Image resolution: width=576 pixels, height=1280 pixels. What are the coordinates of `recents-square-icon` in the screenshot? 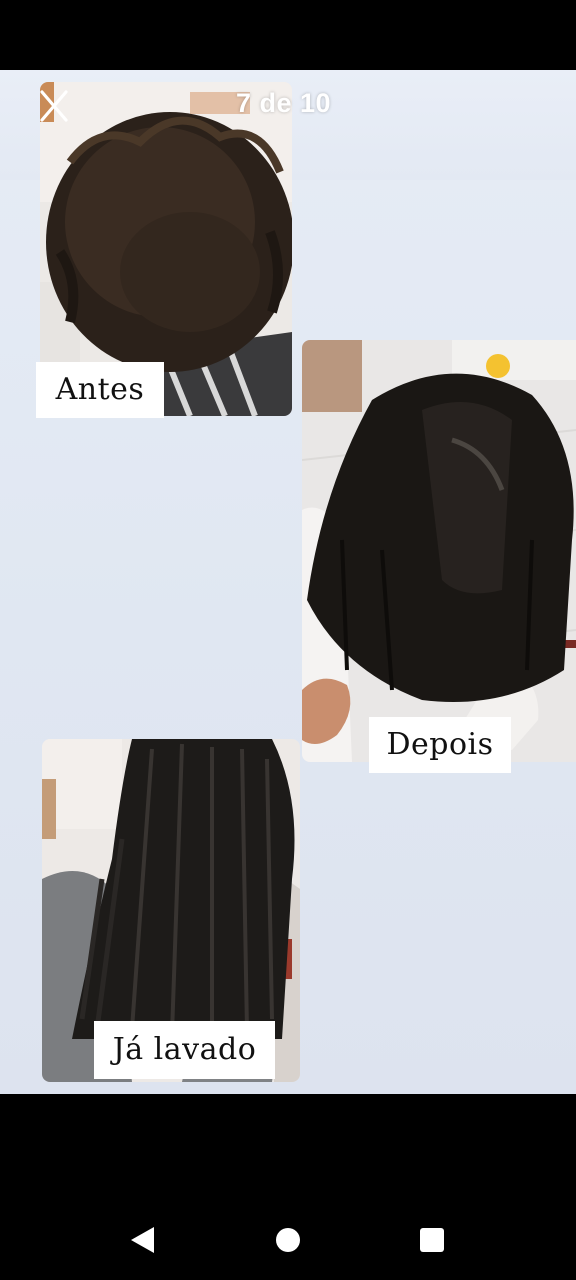 It's located at (432, 1240).